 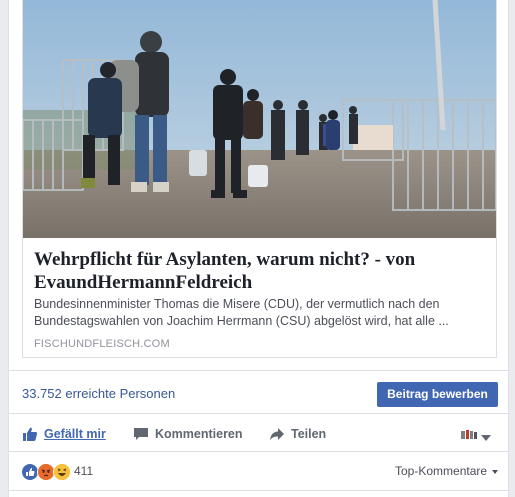 I want to click on share-arrow-icon, so click(x=277, y=434).